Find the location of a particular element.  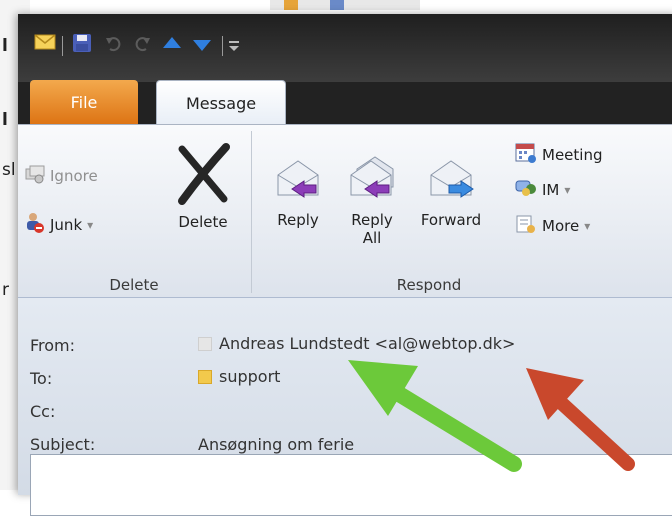

bg-glyph: r is located at coordinates (5, 290).